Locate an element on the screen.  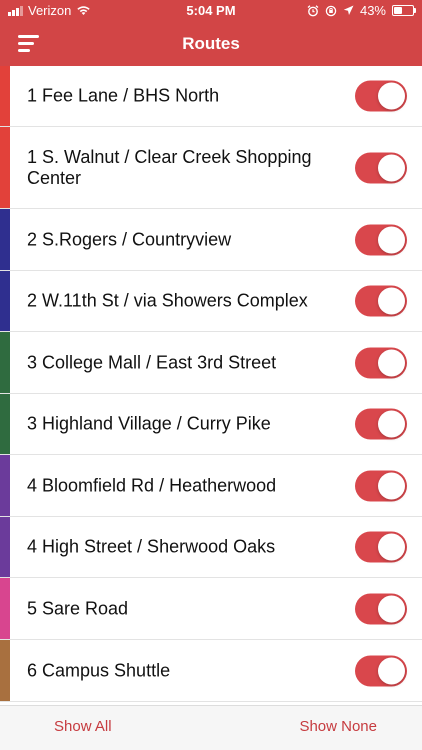
route-row: 2 W.11th St / via Showers Complex is located at coordinates (211, 301).